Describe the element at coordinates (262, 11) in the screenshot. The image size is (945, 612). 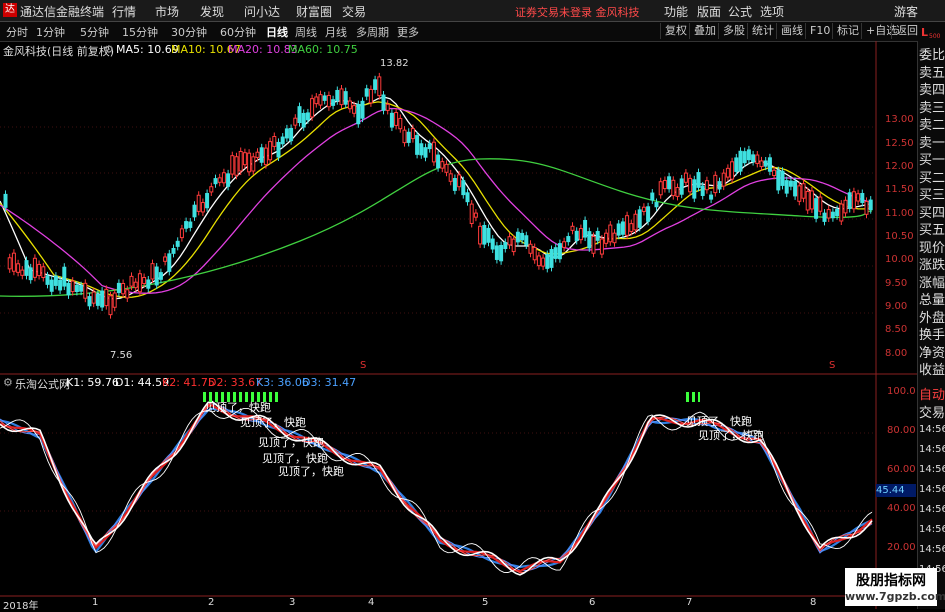
I see `menu-wenxiaoda: 问小达` at that location.